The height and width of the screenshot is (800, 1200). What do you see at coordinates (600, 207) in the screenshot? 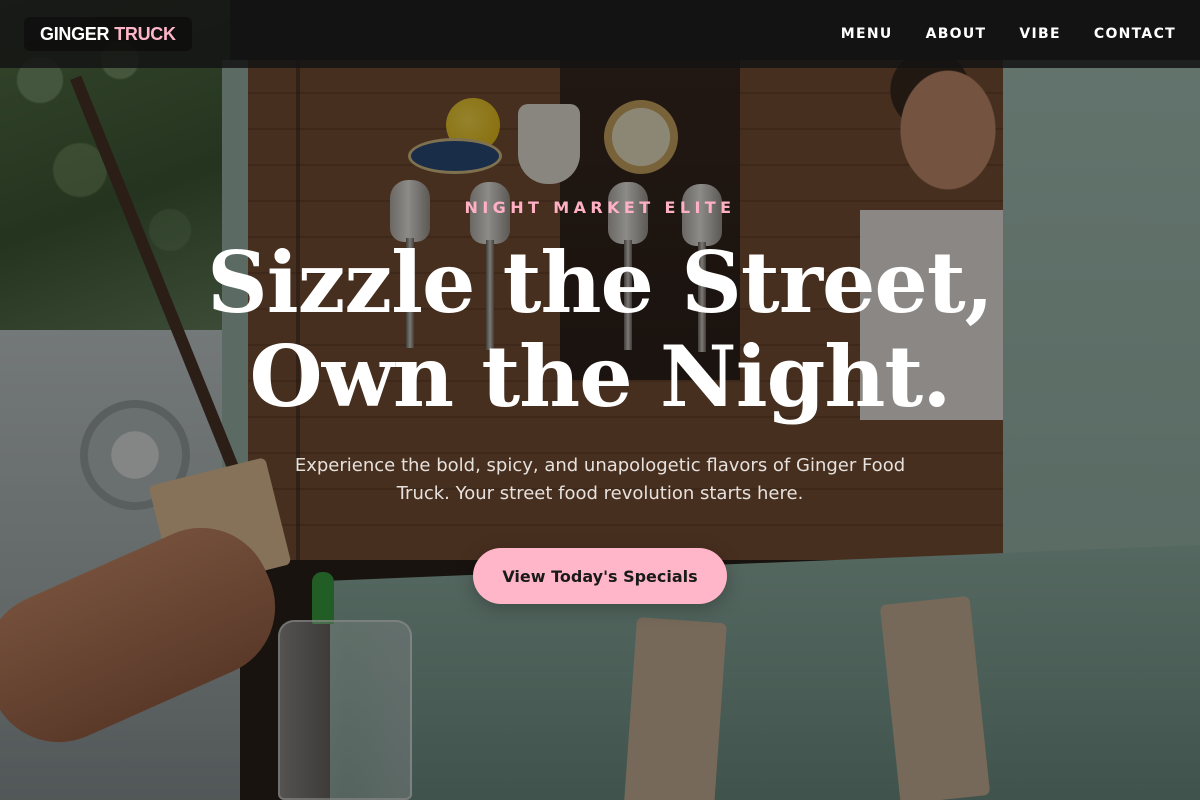
I see `hero-eyebrow: NIGHT MARKET ELITE` at bounding box center [600, 207].